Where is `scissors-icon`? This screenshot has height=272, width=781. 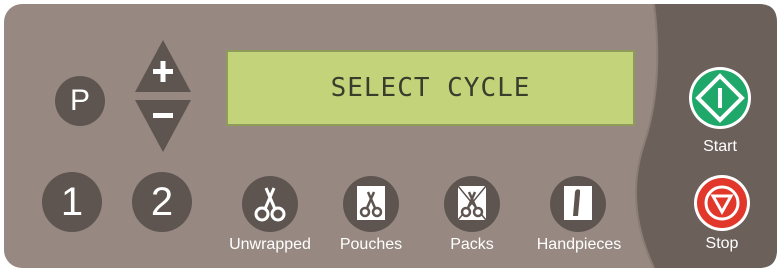
scissors-icon is located at coordinates (270, 204).